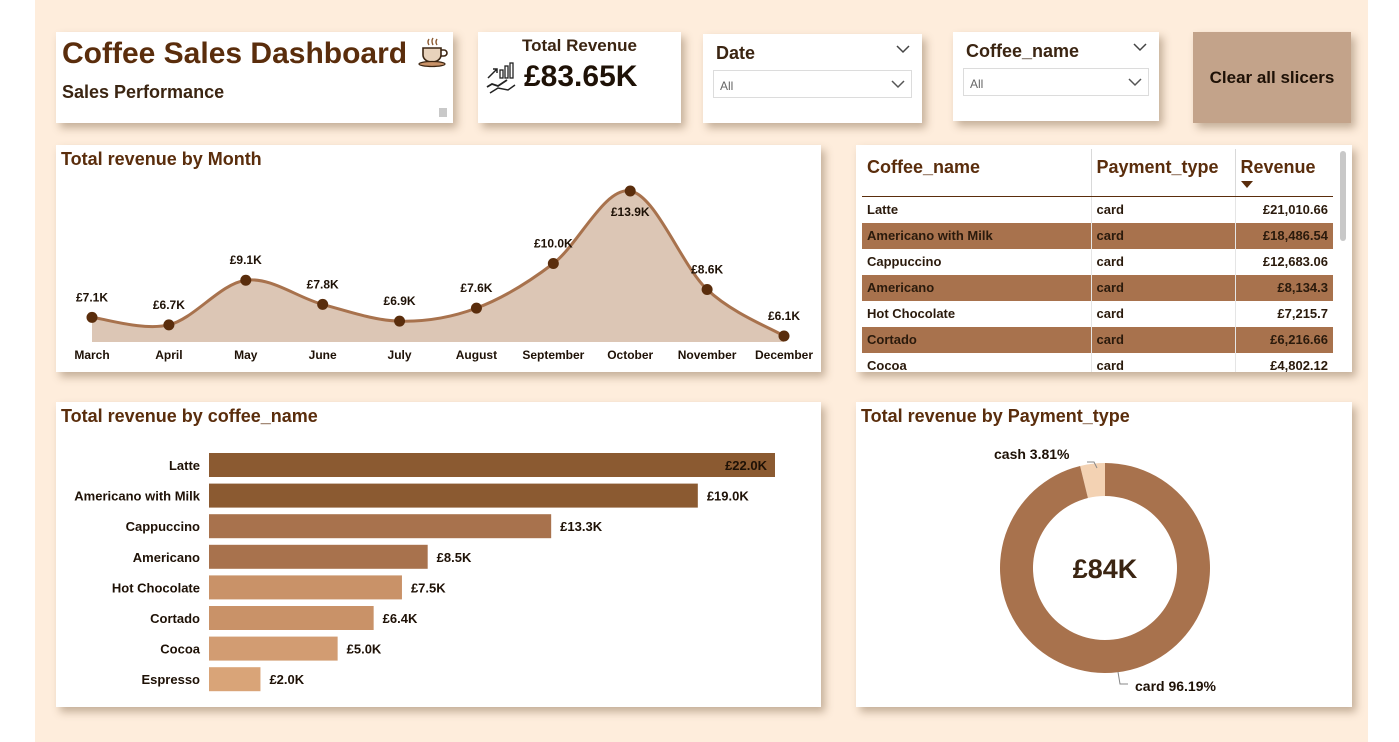 Image resolution: width=1399 pixels, height=742 pixels. I want to click on x-tick-label: March, so click(91, 355).